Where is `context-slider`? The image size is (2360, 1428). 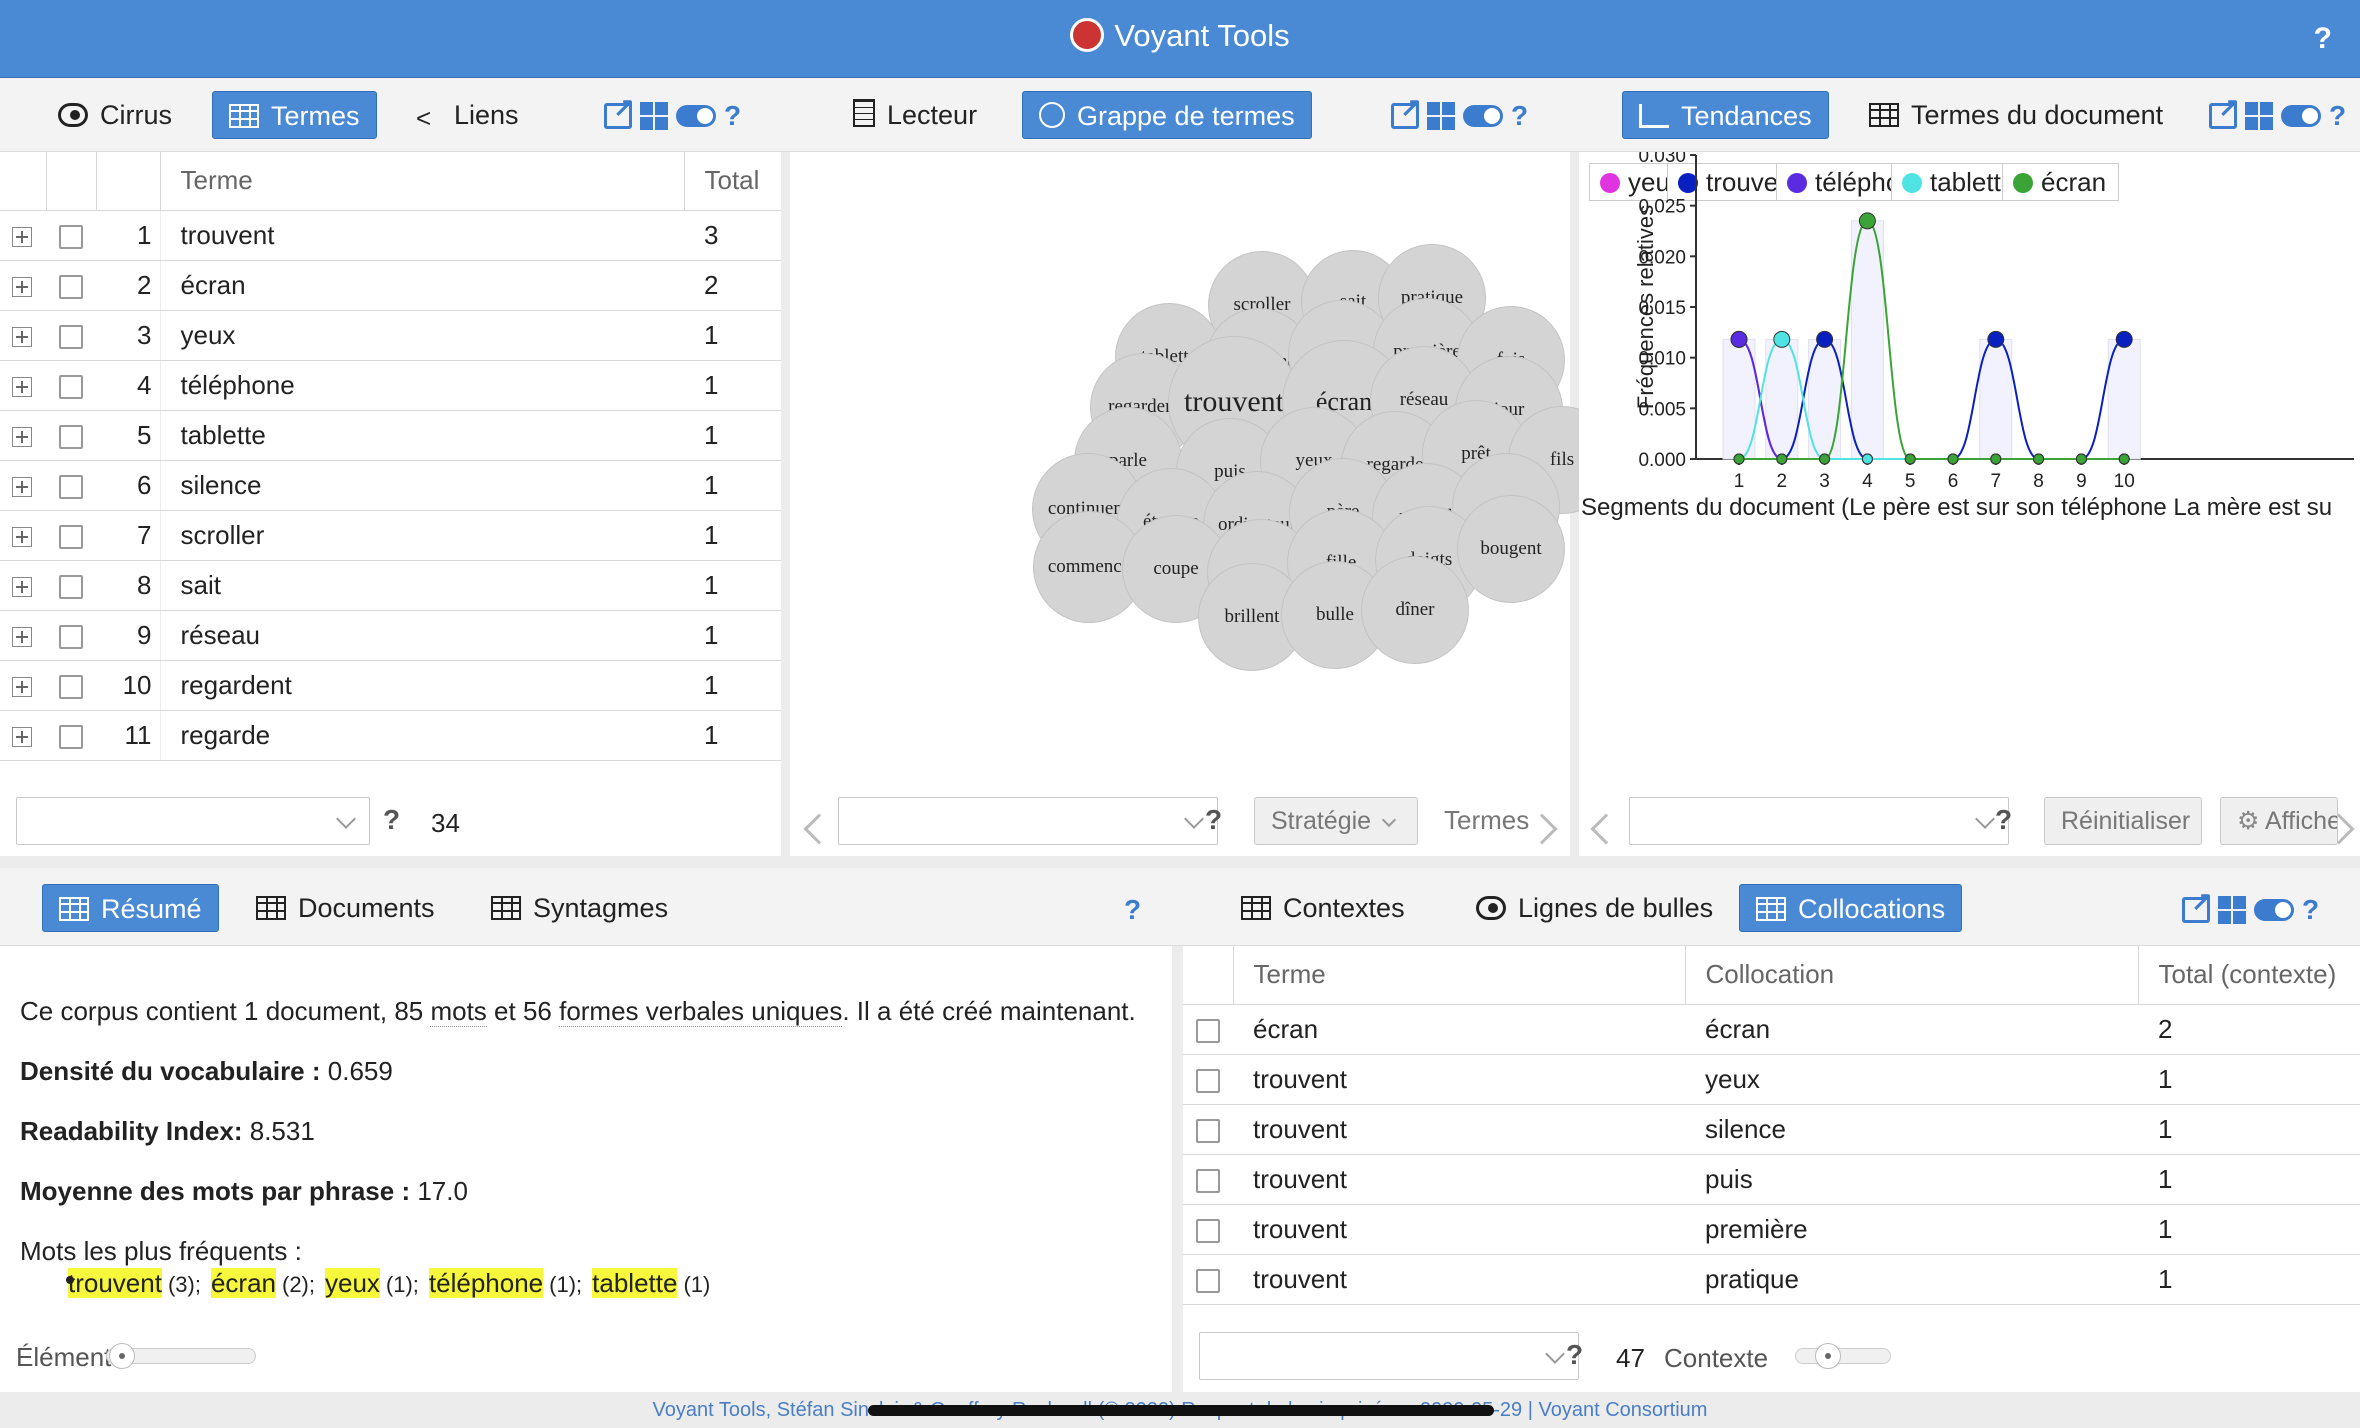
context-slider is located at coordinates (1843, 1356).